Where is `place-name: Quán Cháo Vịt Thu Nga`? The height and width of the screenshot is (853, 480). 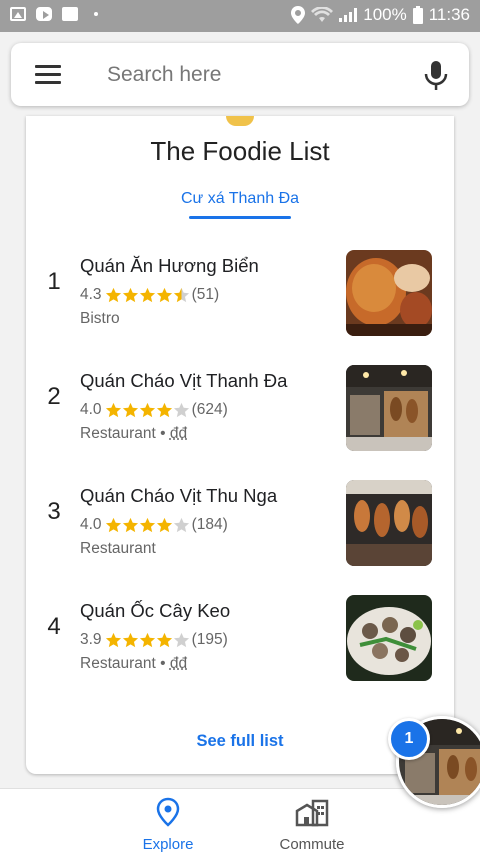 place-name: Quán Cháo Vịt Thu Nga is located at coordinates (179, 495).